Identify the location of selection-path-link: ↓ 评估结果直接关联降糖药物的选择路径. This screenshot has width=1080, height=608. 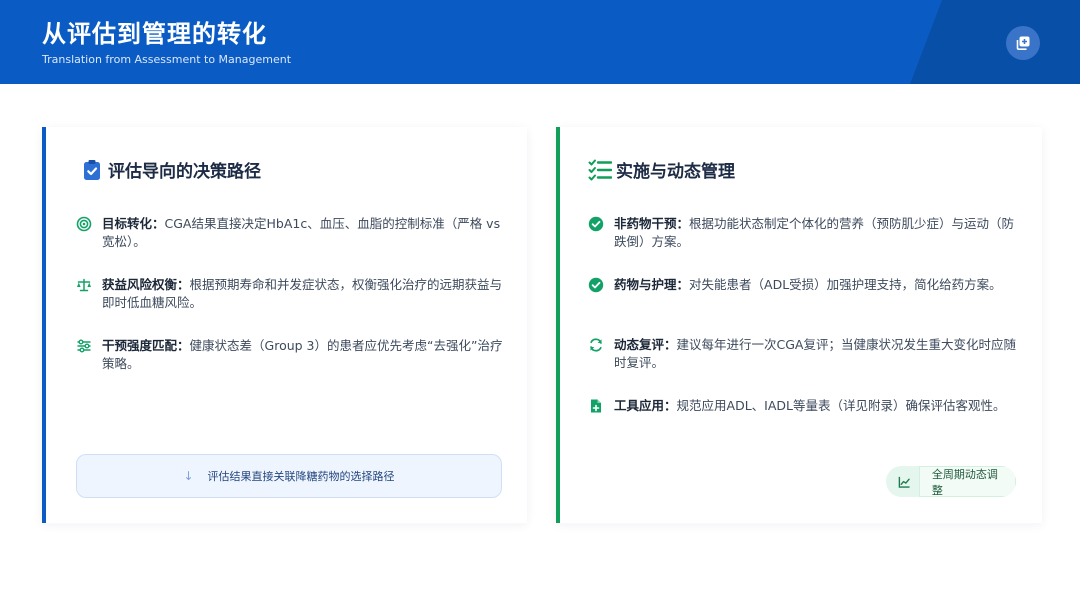
(289, 476).